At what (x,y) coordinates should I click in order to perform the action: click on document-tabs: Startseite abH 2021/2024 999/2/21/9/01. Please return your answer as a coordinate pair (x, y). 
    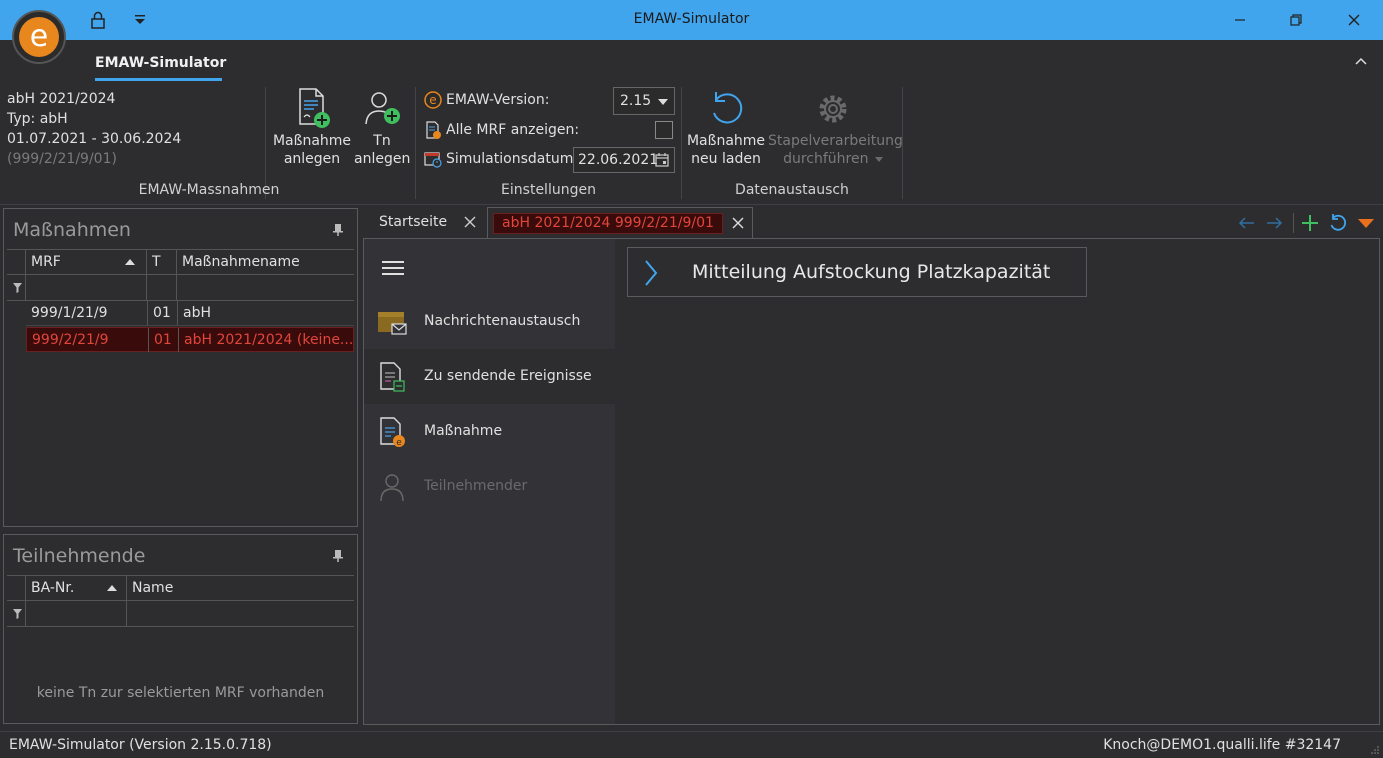
    Looking at the image, I should click on (871, 222).